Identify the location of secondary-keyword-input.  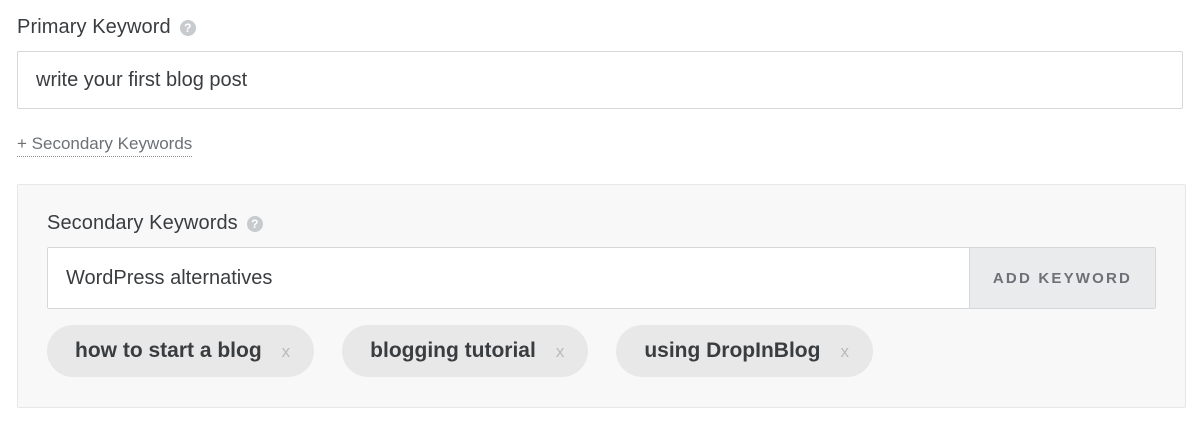
(508, 278).